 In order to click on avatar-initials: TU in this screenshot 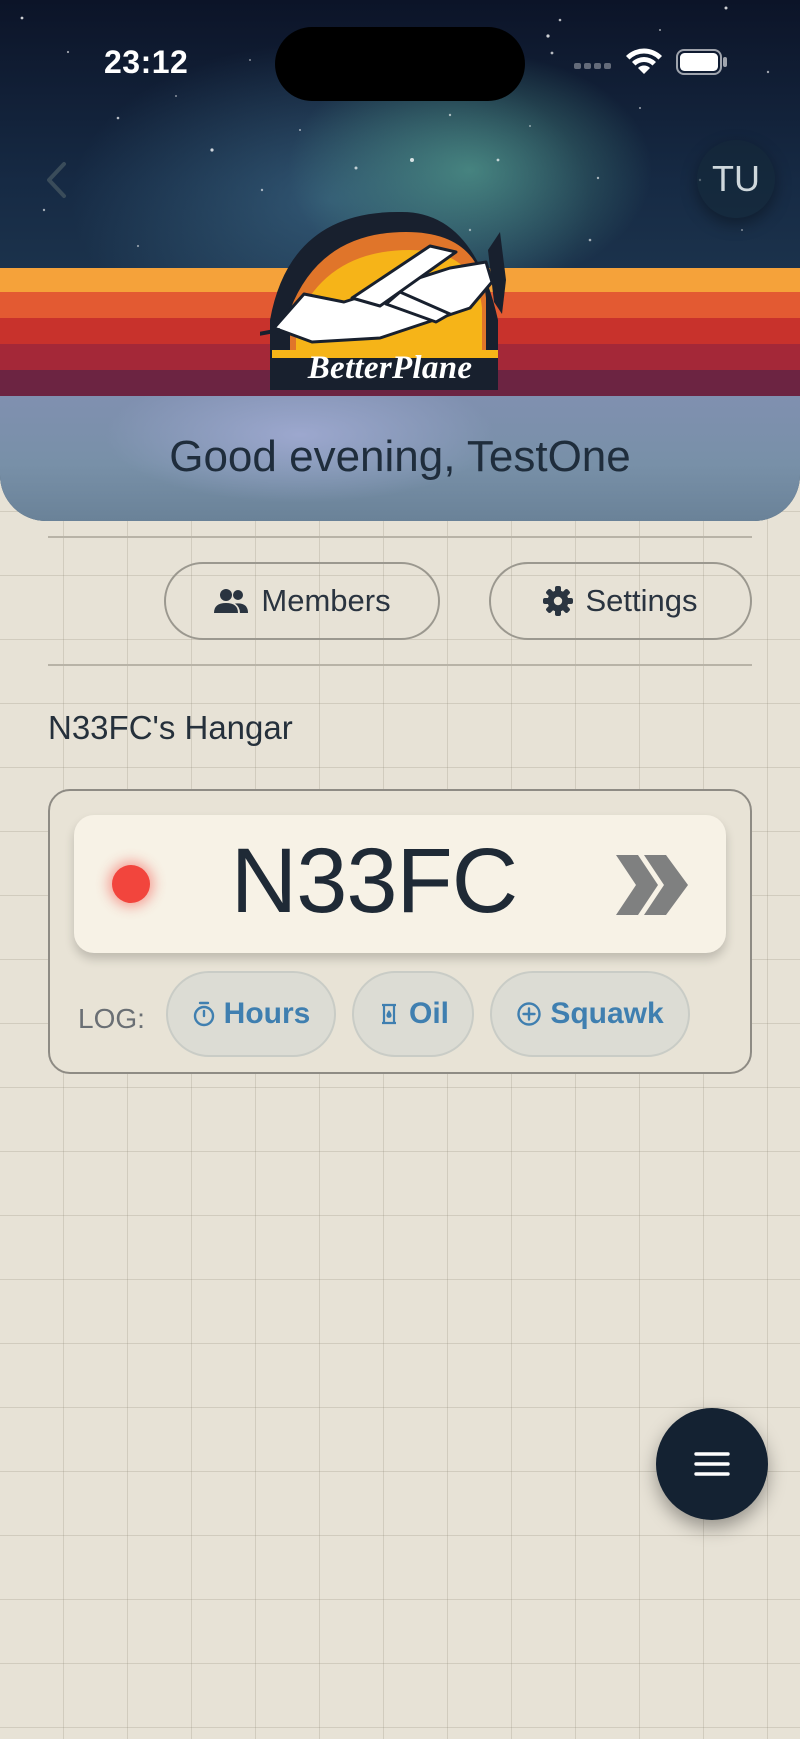, I will do `click(736, 178)`.